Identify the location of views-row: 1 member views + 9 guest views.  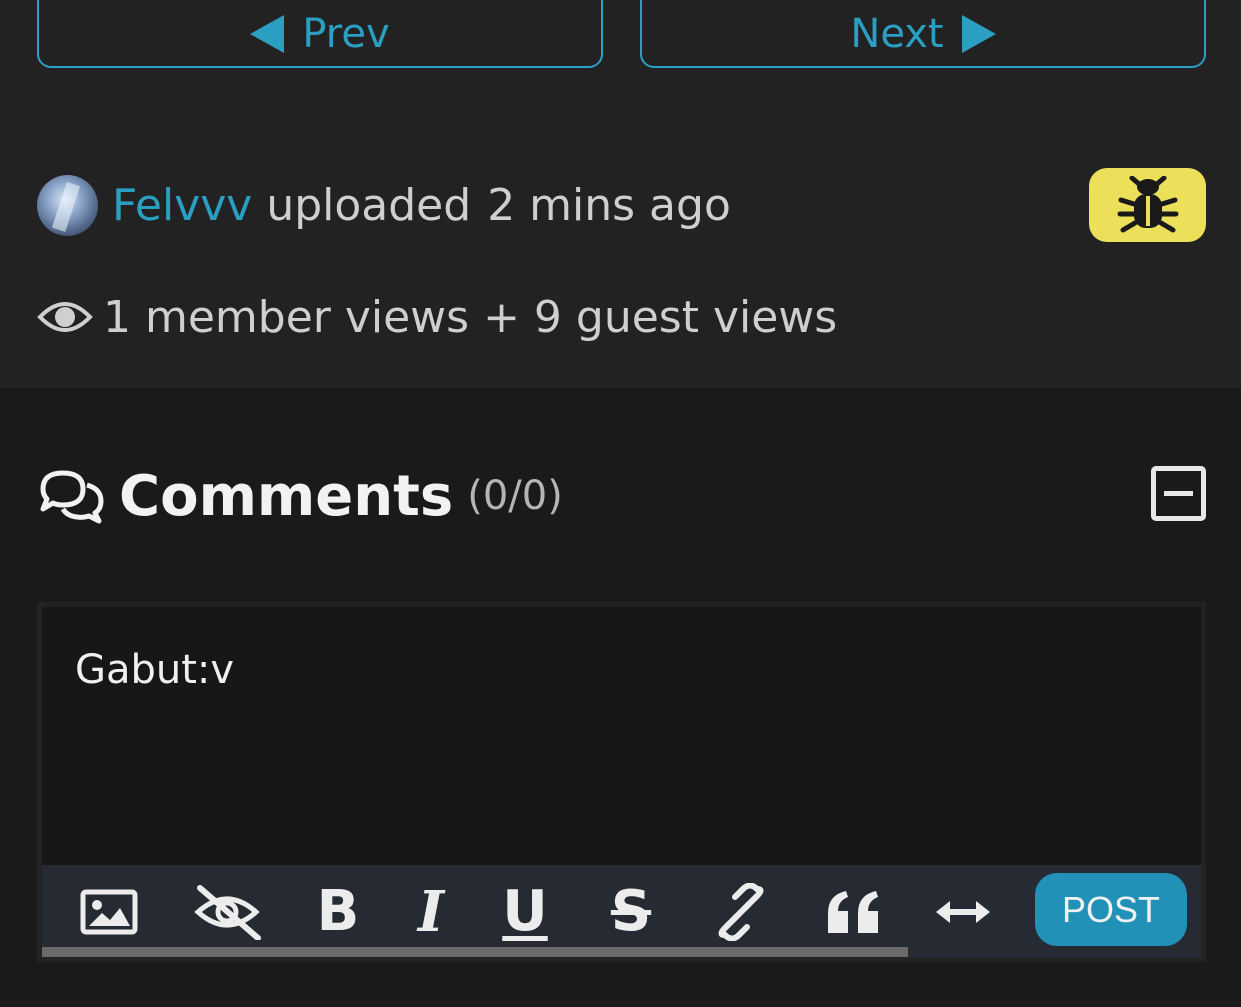
(437, 317).